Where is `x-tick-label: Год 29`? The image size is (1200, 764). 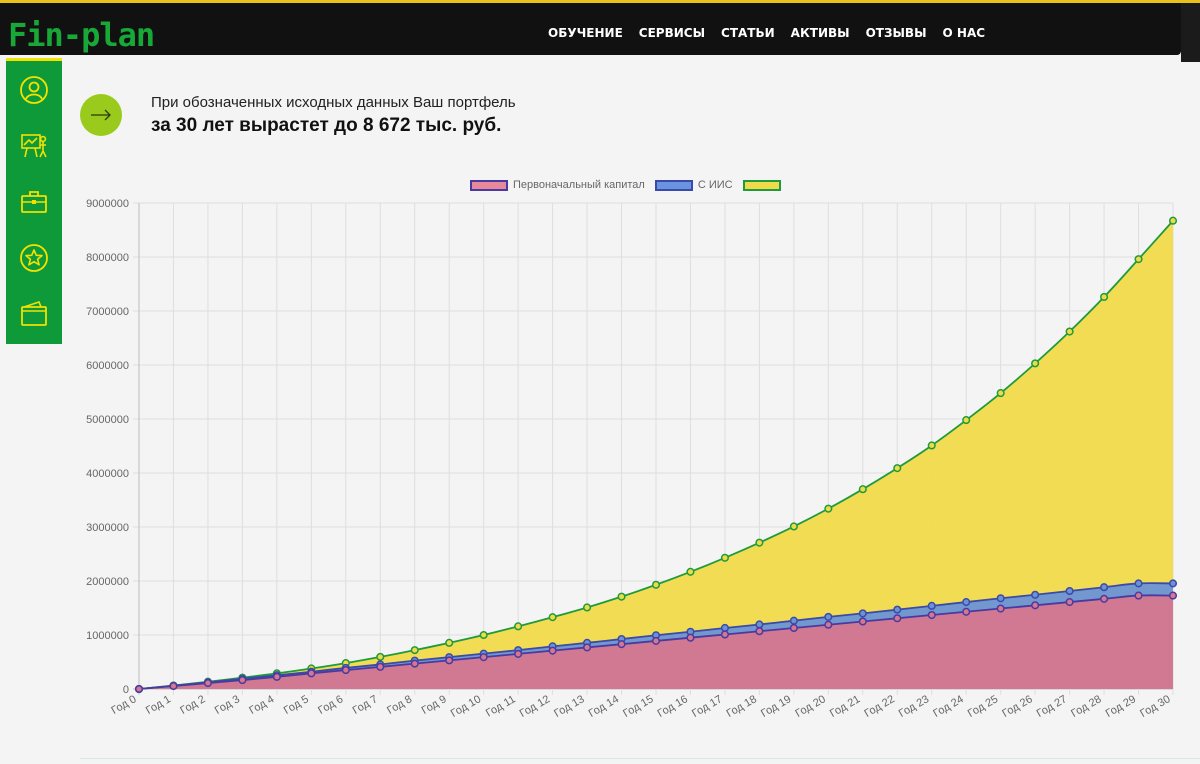
x-tick-label: Год 29 is located at coordinates (1121, 706).